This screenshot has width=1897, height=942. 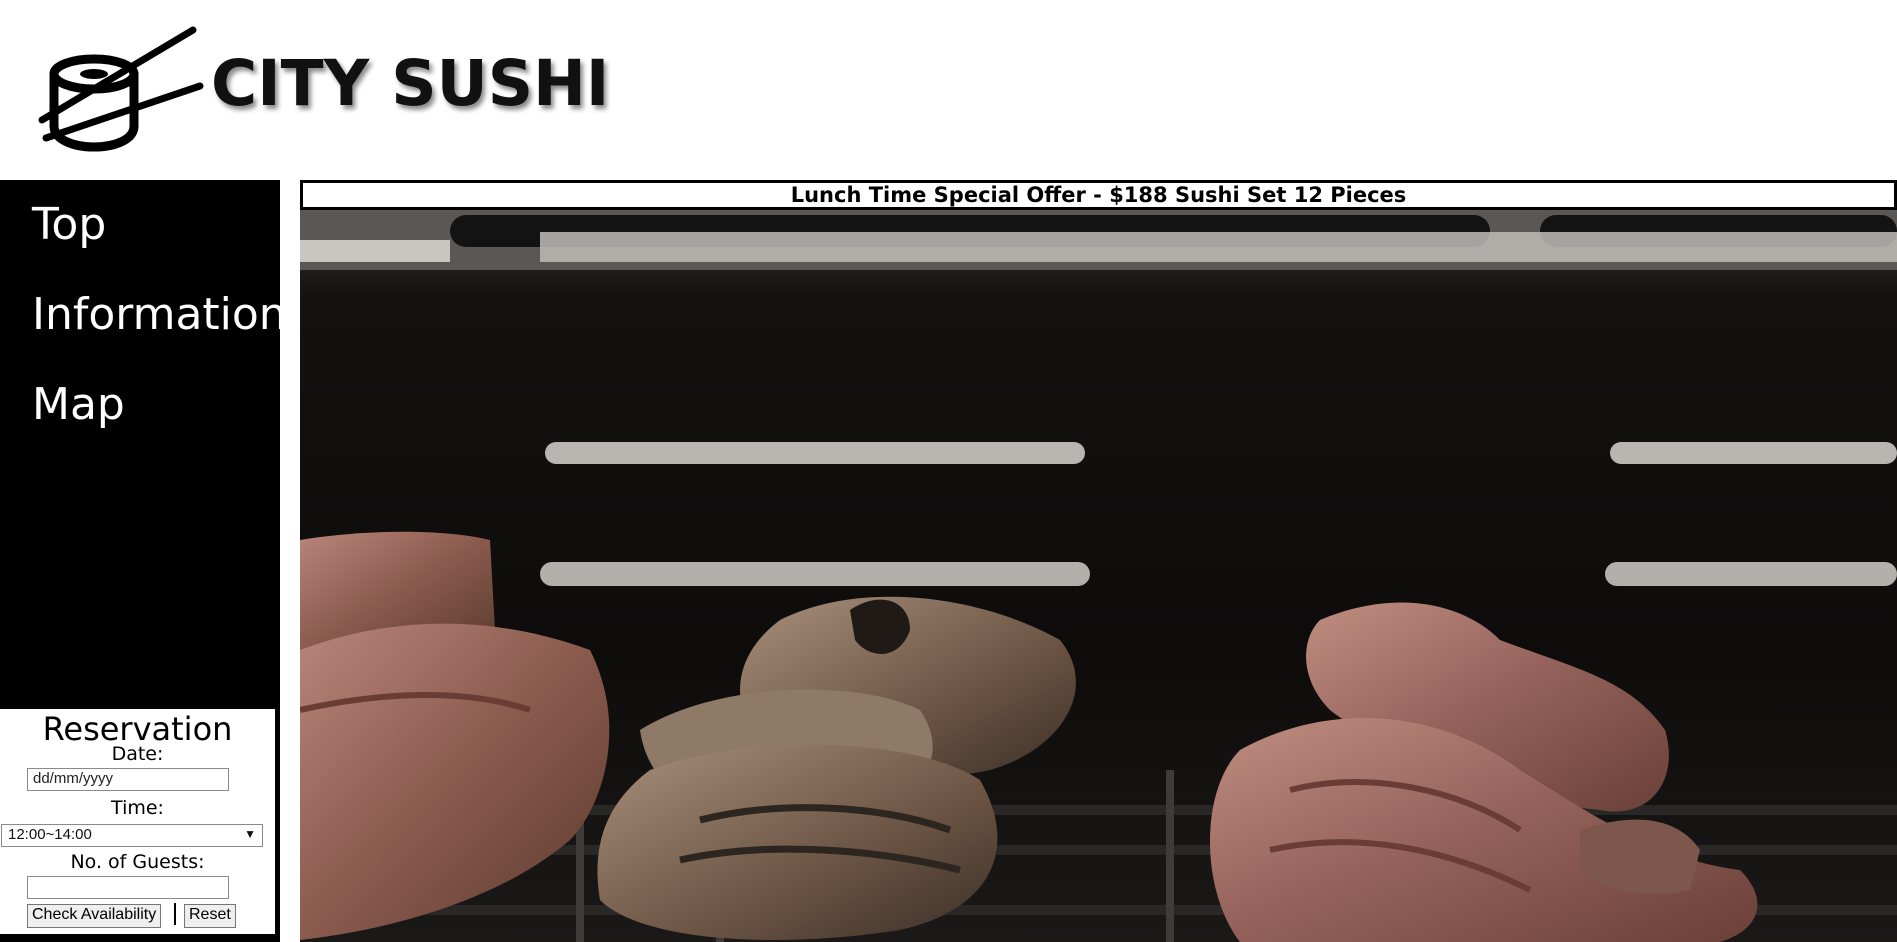 I want to click on sushi-logo-icon, so click(x=121, y=90).